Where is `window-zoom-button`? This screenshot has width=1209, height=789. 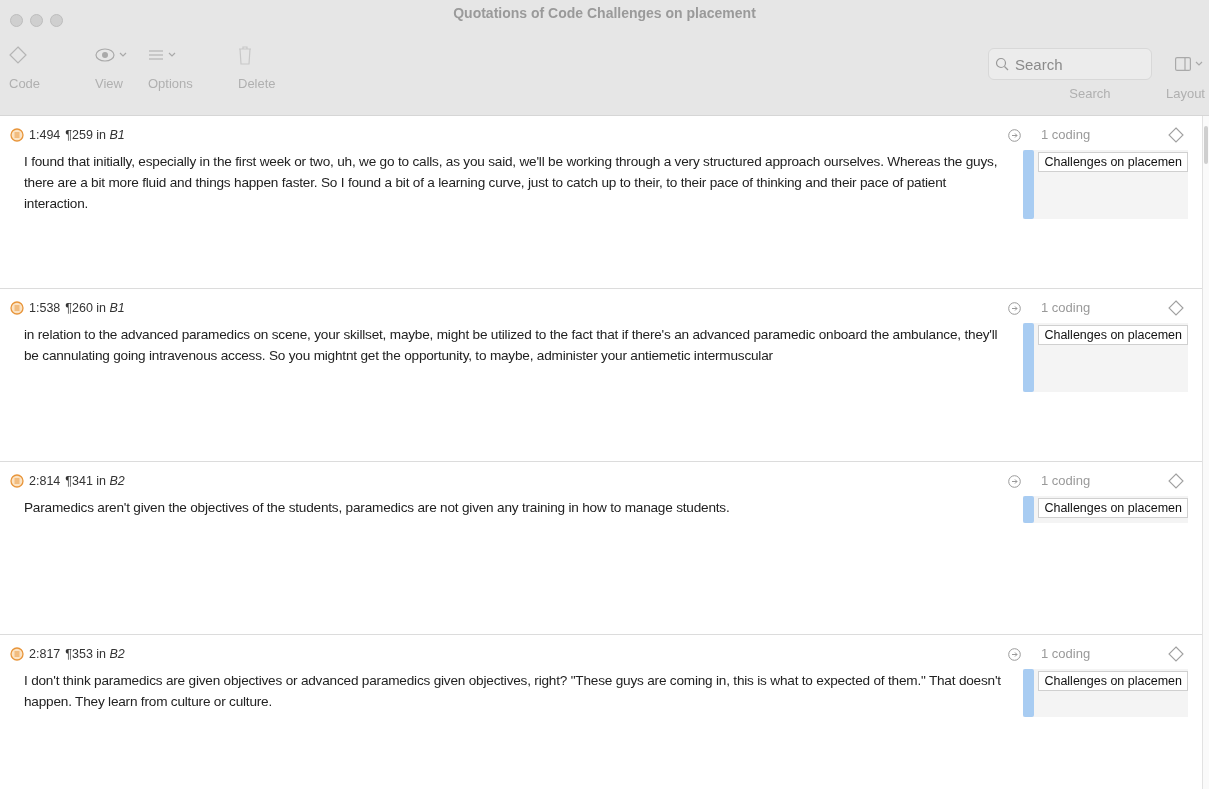 window-zoom-button is located at coordinates (56, 20).